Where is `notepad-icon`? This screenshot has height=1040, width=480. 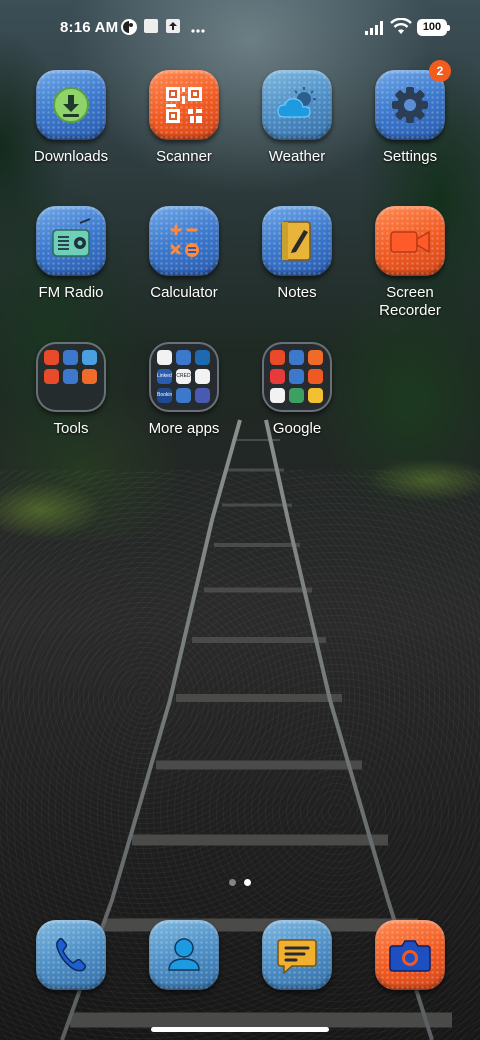
notepad-icon is located at coordinates (297, 241).